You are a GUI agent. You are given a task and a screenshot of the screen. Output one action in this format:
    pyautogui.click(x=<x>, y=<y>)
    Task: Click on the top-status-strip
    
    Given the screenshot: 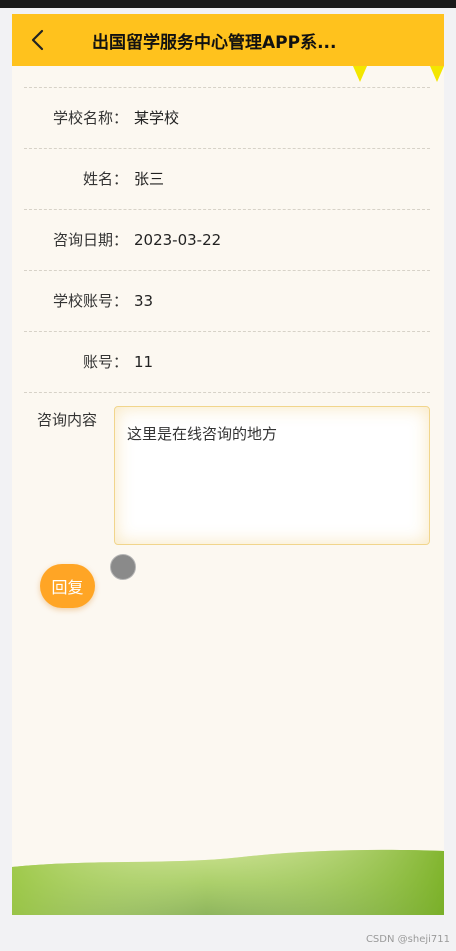 What is the action you would take?
    pyautogui.click(x=228, y=4)
    